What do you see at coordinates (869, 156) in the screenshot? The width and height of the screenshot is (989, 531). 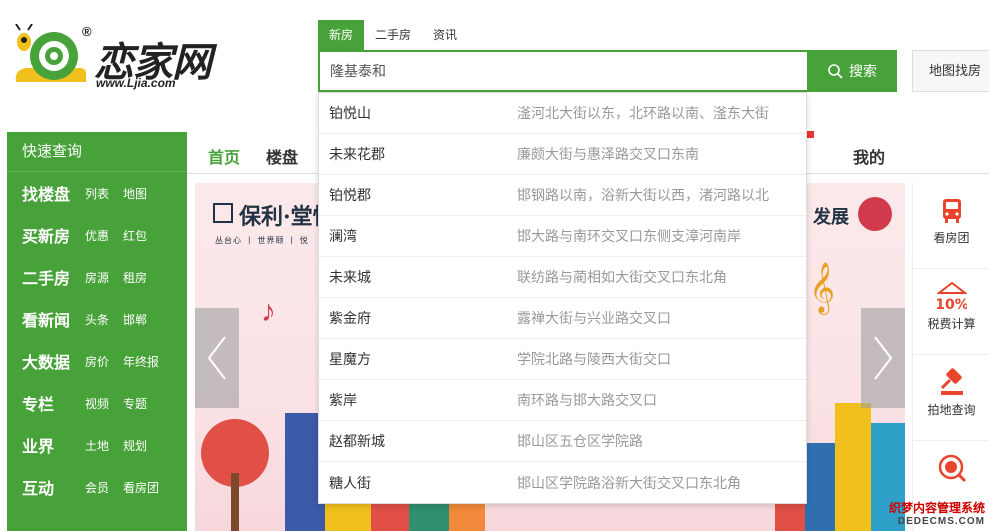 I see `main-nav-mine: 我的` at bounding box center [869, 156].